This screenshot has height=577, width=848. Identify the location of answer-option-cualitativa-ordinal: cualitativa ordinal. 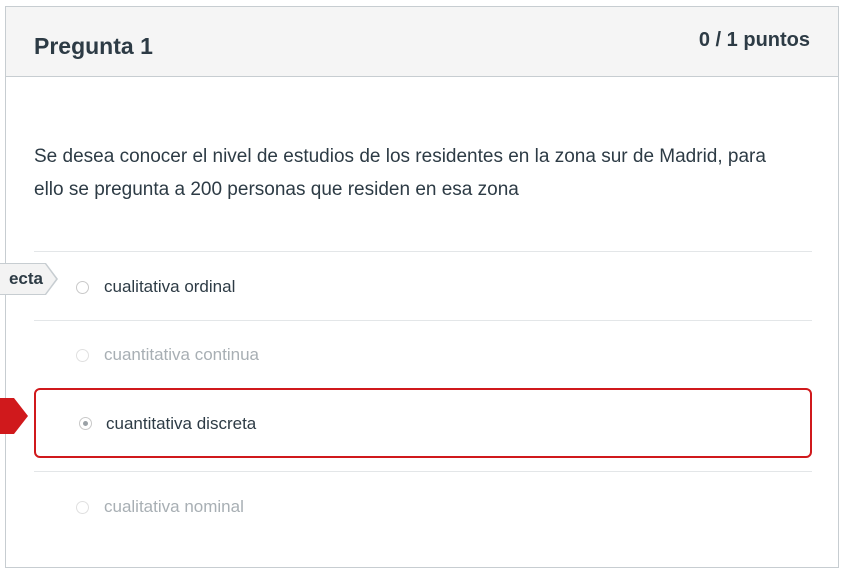
(423, 288).